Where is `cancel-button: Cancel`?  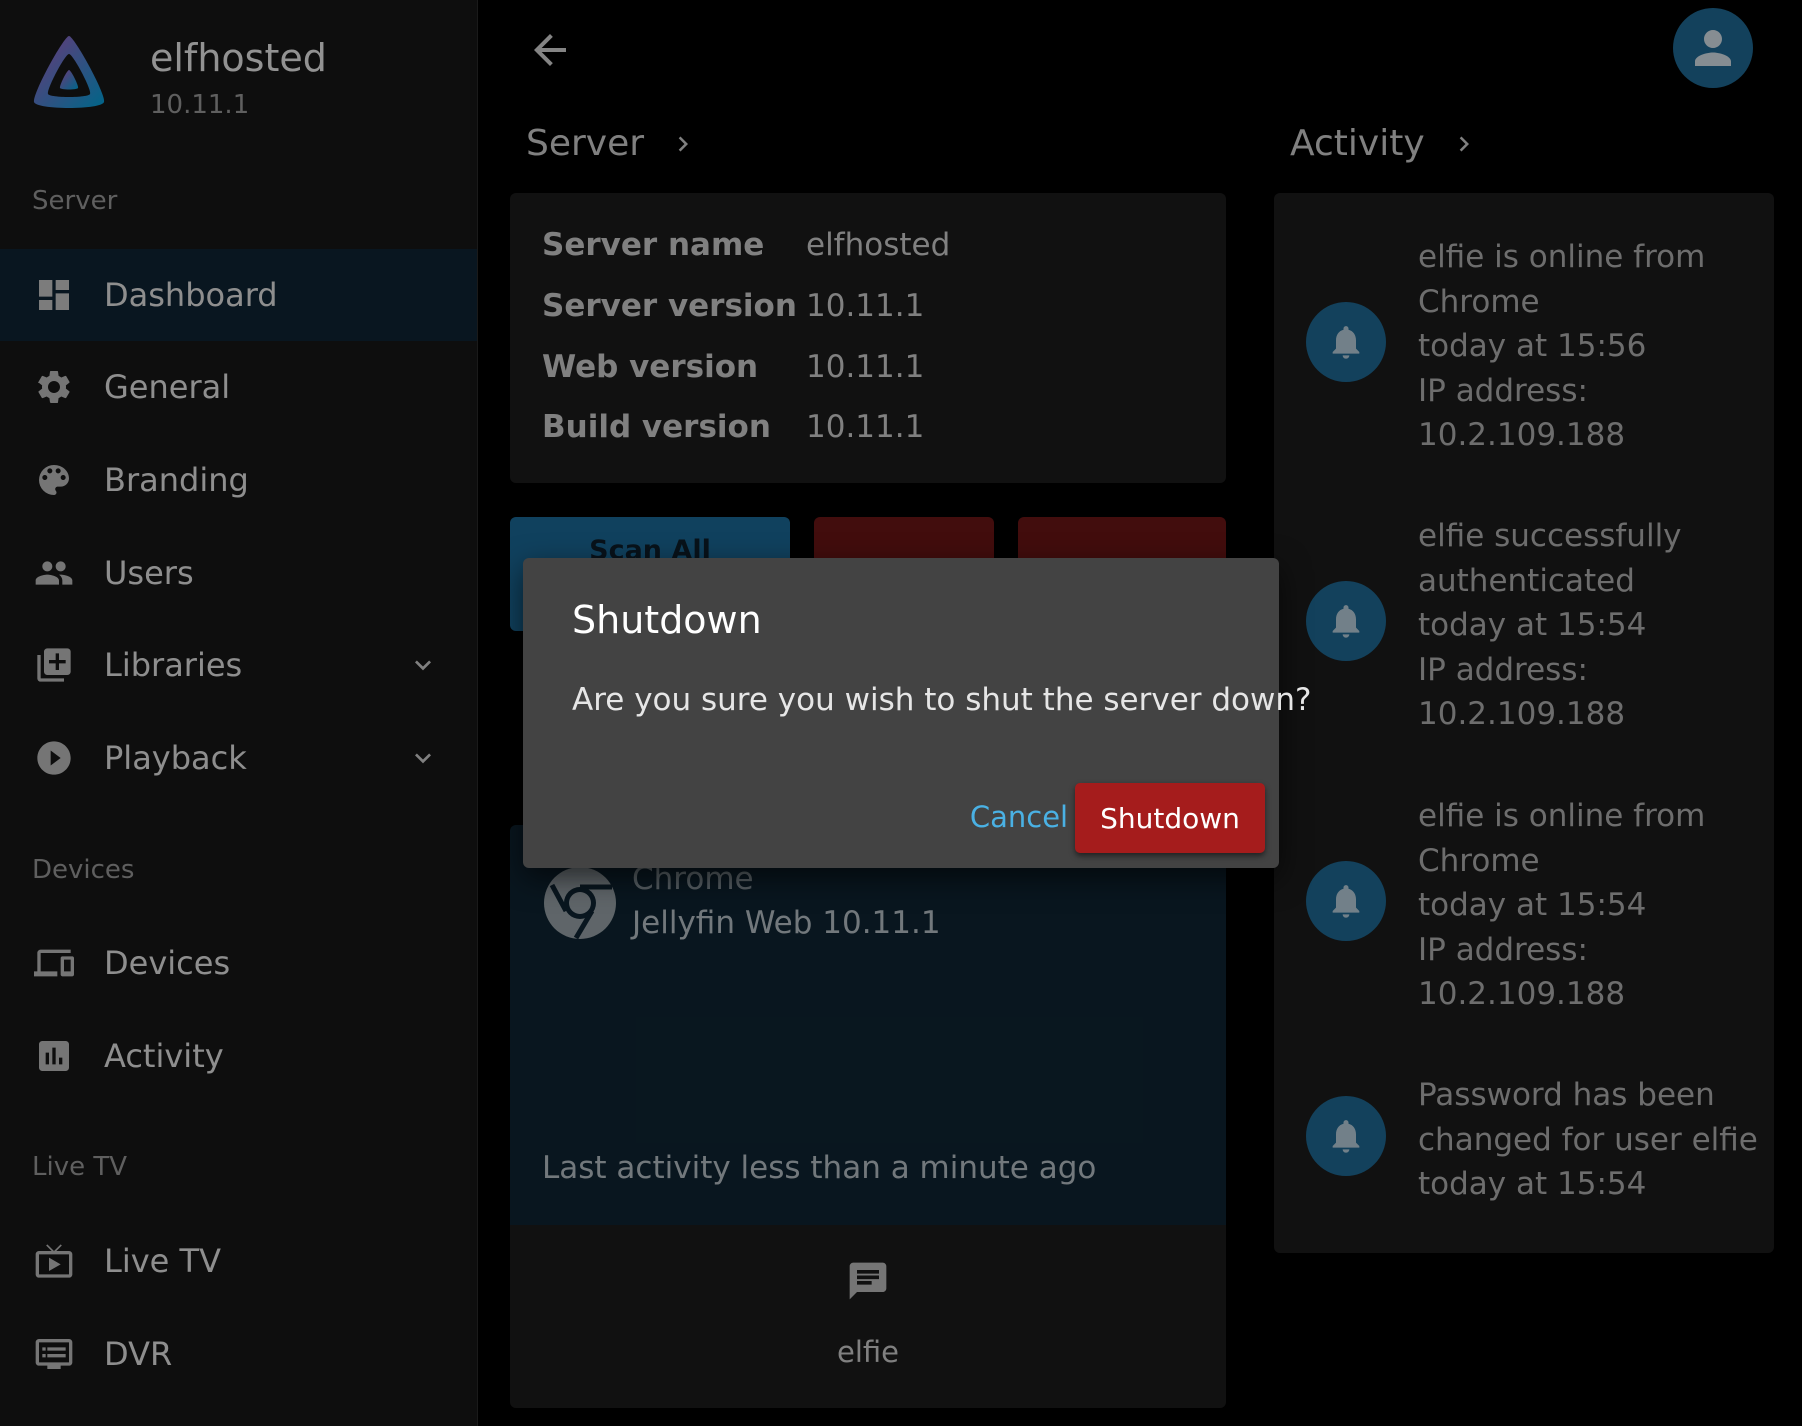 cancel-button: Cancel is located at coordinates (1019, 817).